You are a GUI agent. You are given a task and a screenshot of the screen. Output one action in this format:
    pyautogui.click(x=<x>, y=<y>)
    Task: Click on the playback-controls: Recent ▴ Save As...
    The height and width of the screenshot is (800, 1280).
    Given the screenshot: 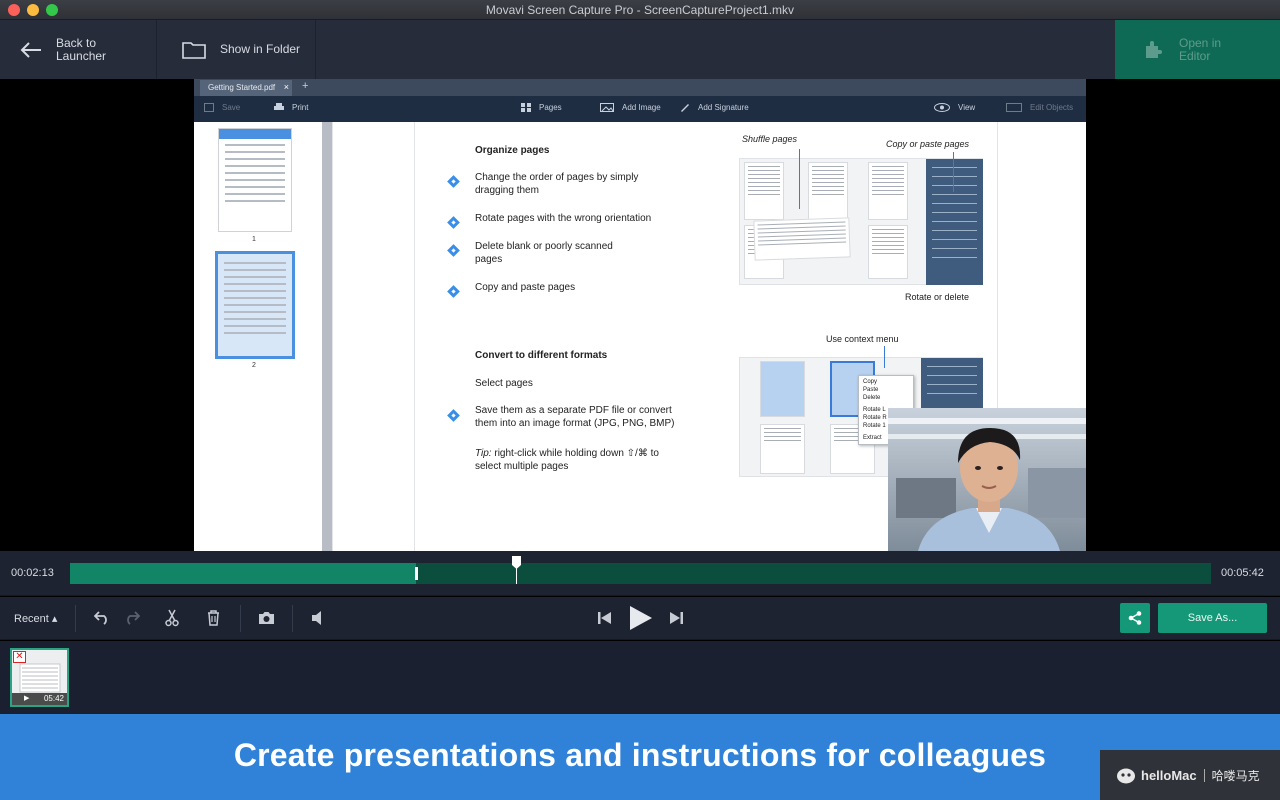 What is the action you would take?
    pyautogui.click(x=640, y=618)
    